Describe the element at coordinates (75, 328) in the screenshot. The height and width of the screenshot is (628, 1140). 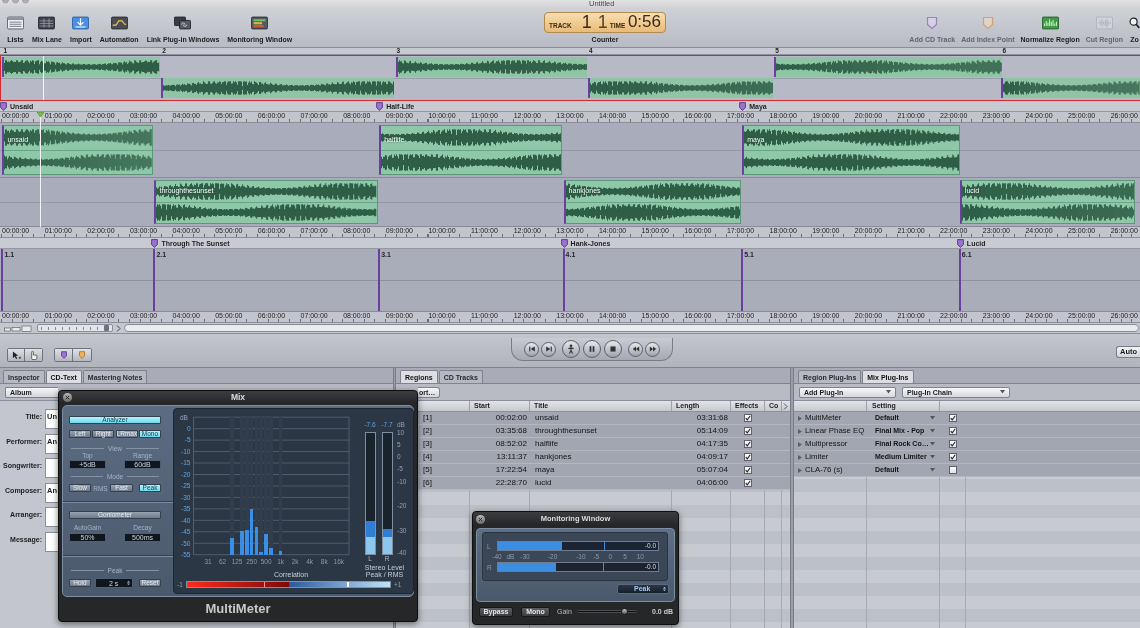
I see `zoom-slider` at that location.